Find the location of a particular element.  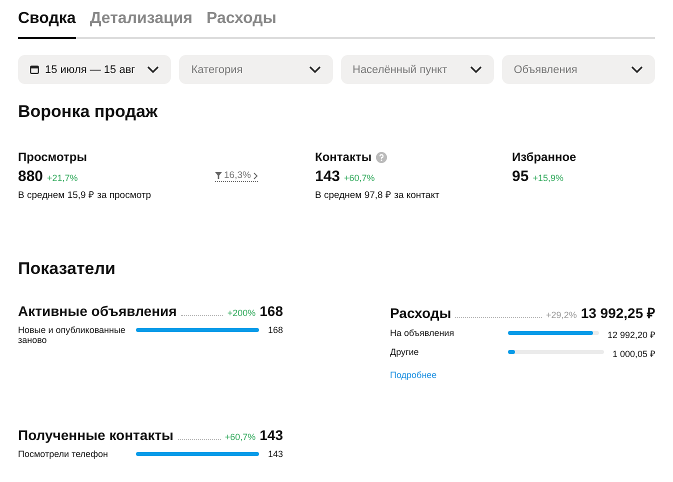

help-icon is located at coordinates (381, 157).